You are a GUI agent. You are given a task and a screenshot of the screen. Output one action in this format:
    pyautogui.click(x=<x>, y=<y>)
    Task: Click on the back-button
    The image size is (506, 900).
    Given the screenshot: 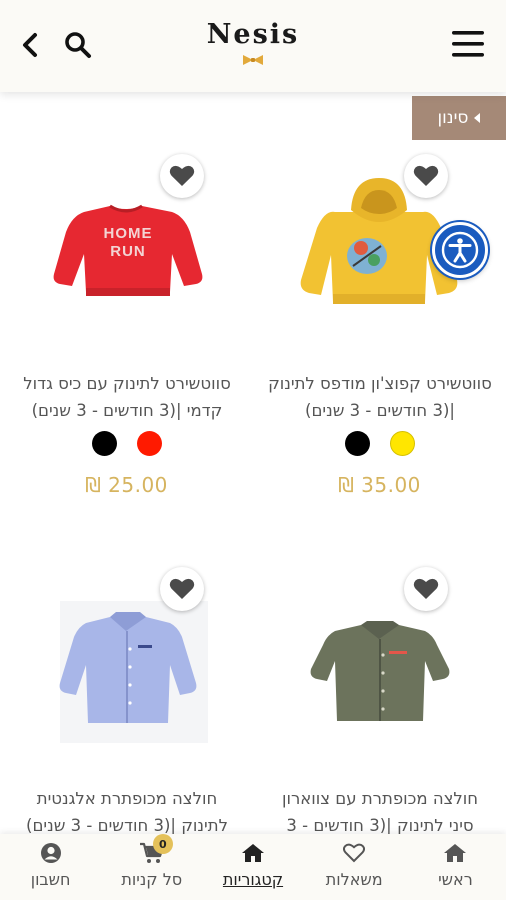 What is the action you would take?
    pyautogui.click(x=31, y=45)
    